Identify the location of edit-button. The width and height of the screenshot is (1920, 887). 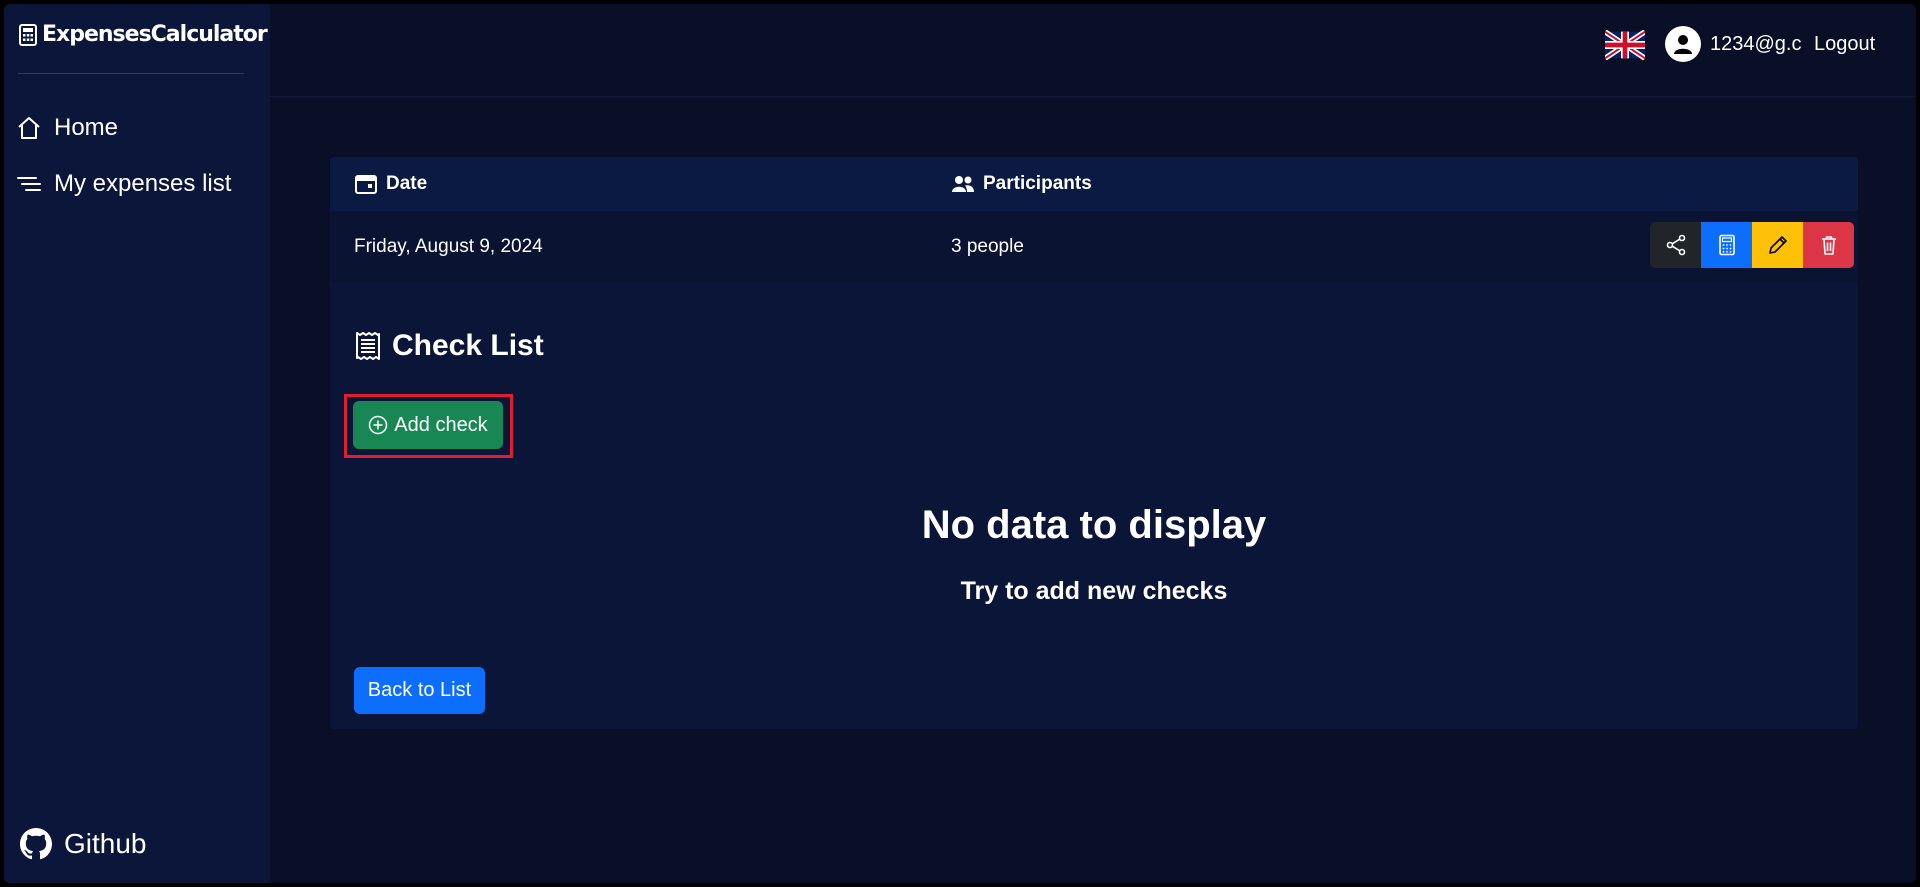
(1777, 245).